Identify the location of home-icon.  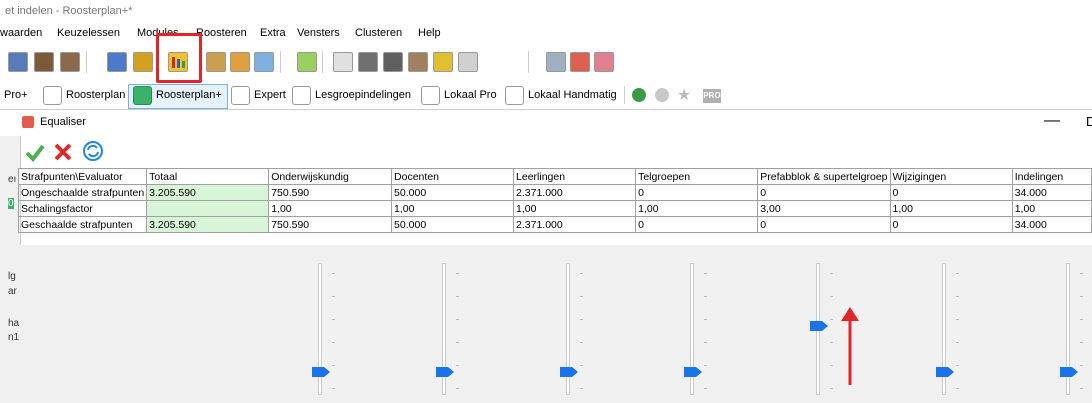
(240, 62).